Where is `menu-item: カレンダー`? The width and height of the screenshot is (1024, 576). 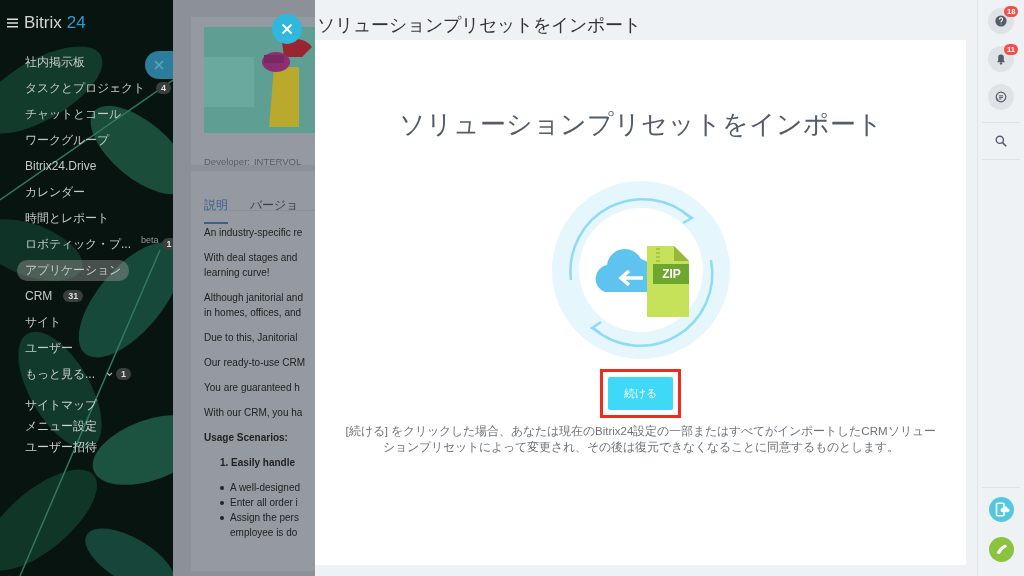
menu-item: カレンダー is located at coordinates (55, 192).